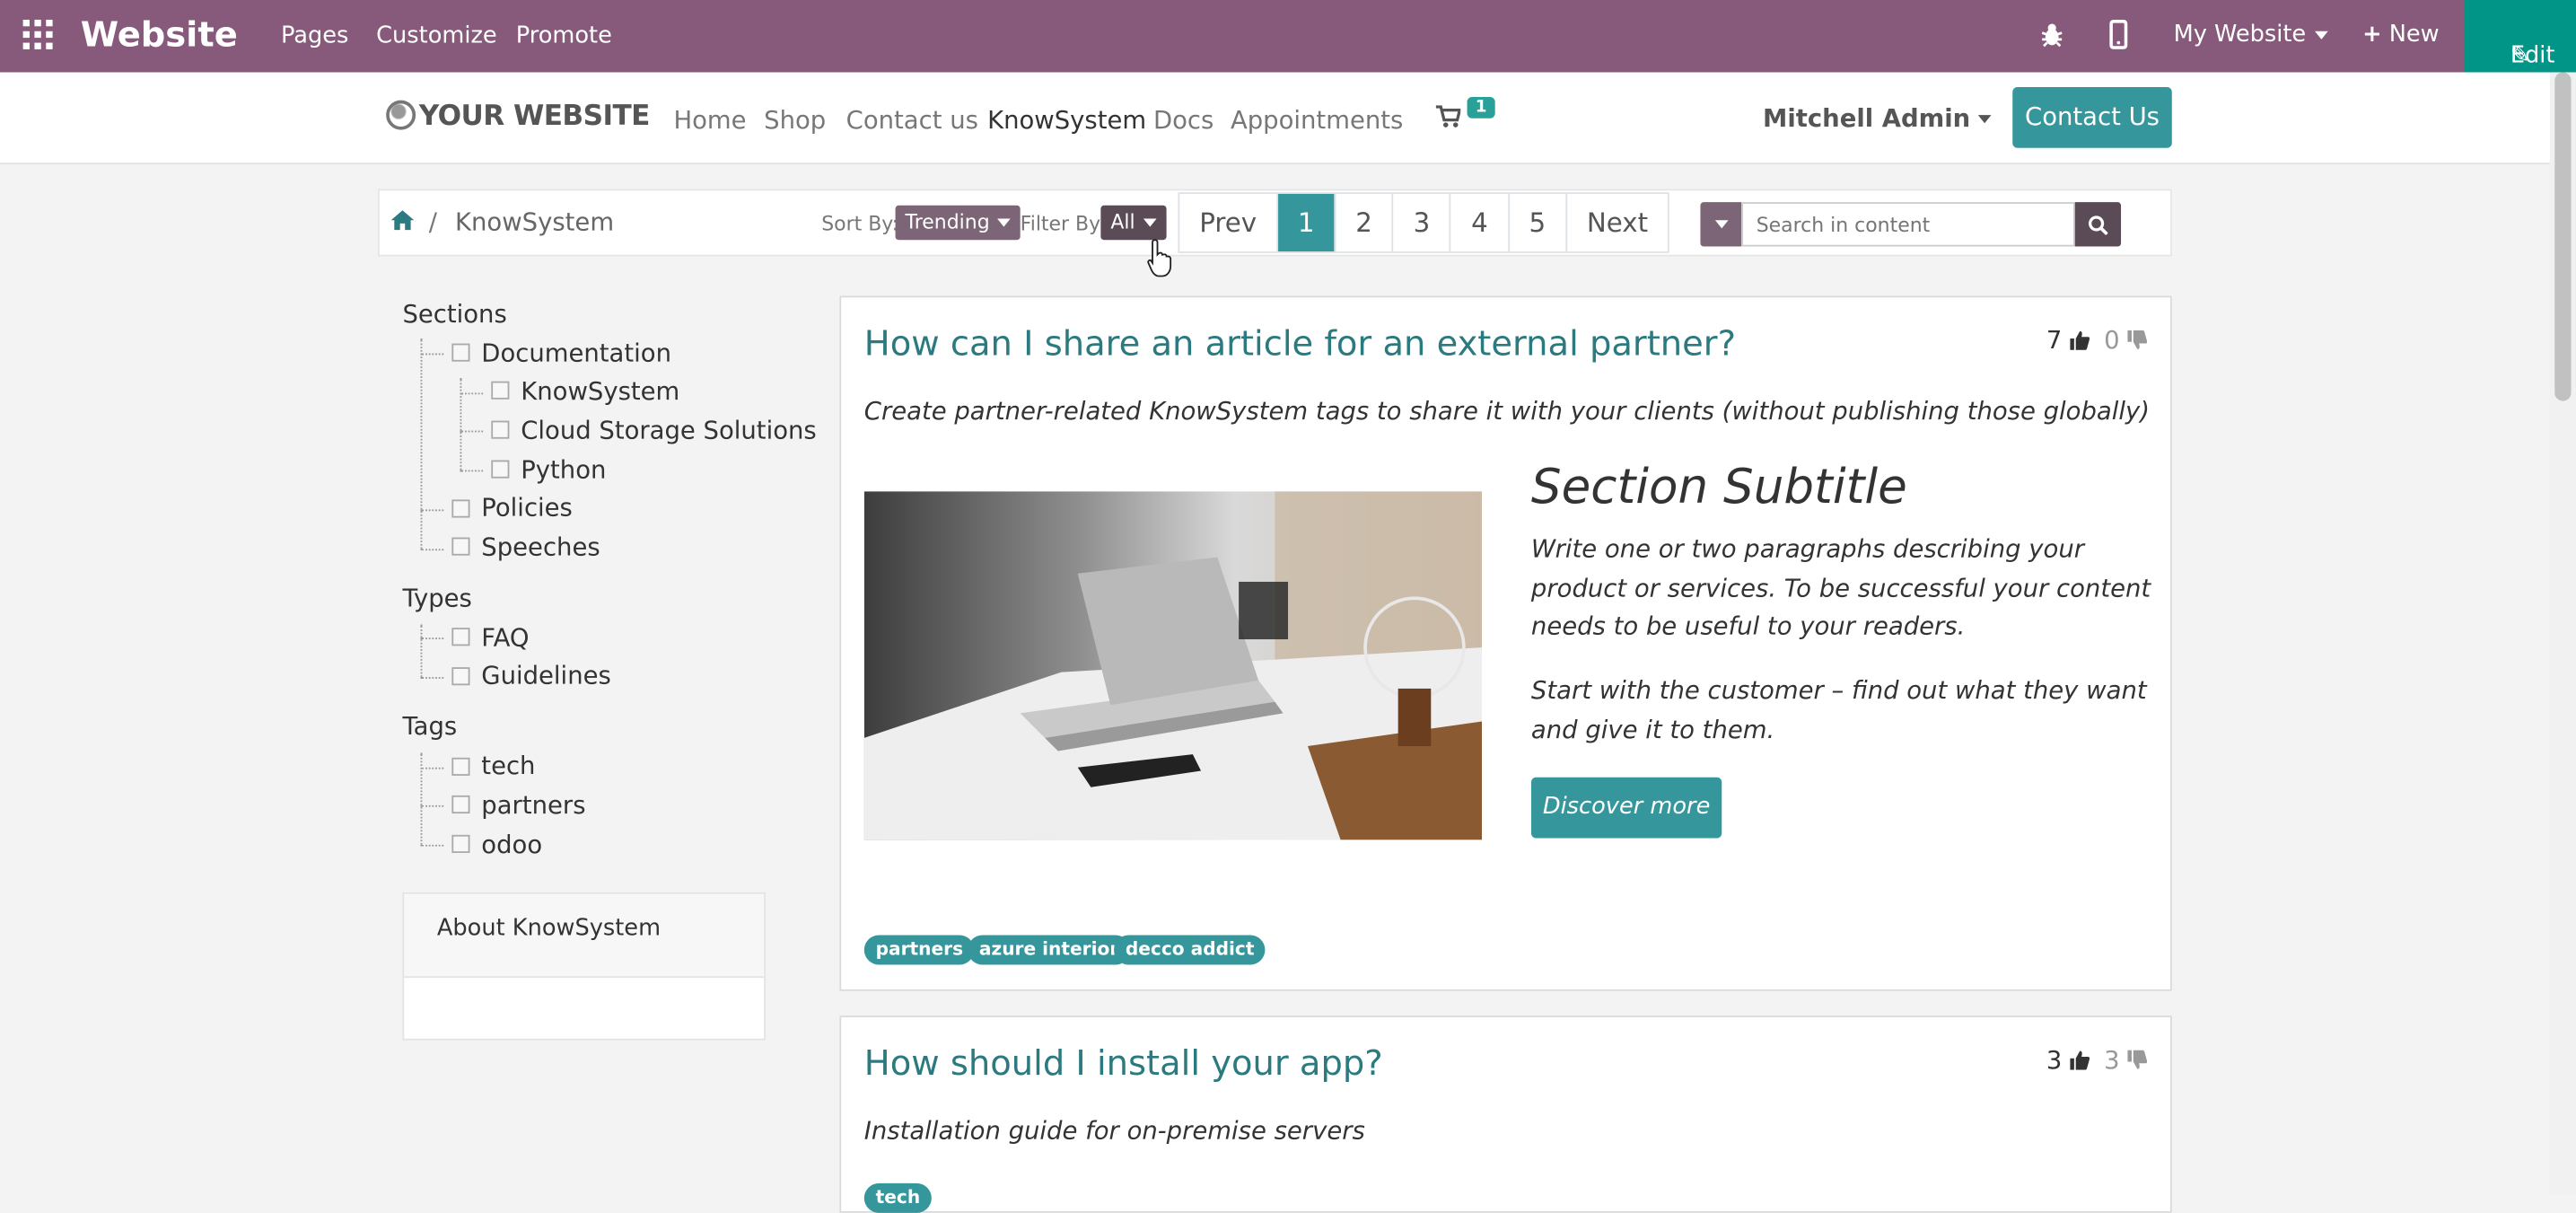 This screenshot has width=2576, height=1213. What do you see at coordinates (454, 314) in the screenshot?
I see `sections-heading: Sections` at bounding box center [454, 314].